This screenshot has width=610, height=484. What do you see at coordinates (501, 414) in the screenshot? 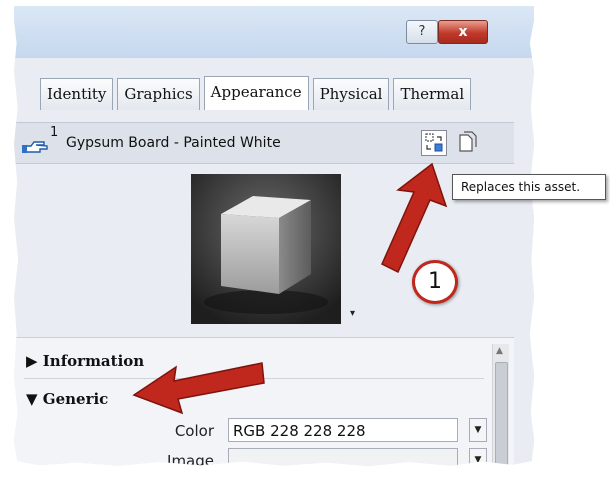
I see `scroll-thumb` at bounding box center [501, 414].